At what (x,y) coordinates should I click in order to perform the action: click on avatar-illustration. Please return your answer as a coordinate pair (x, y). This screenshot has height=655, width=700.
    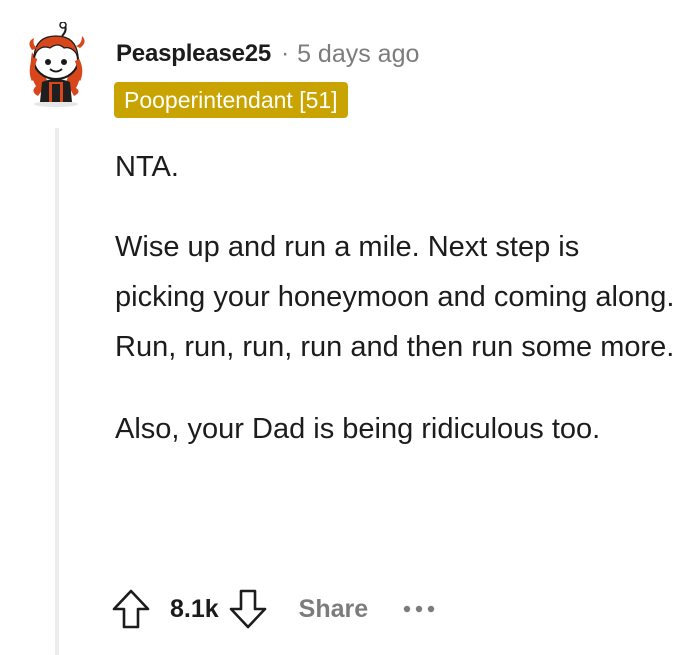
    Looking at the image, I should click on (57, 64).